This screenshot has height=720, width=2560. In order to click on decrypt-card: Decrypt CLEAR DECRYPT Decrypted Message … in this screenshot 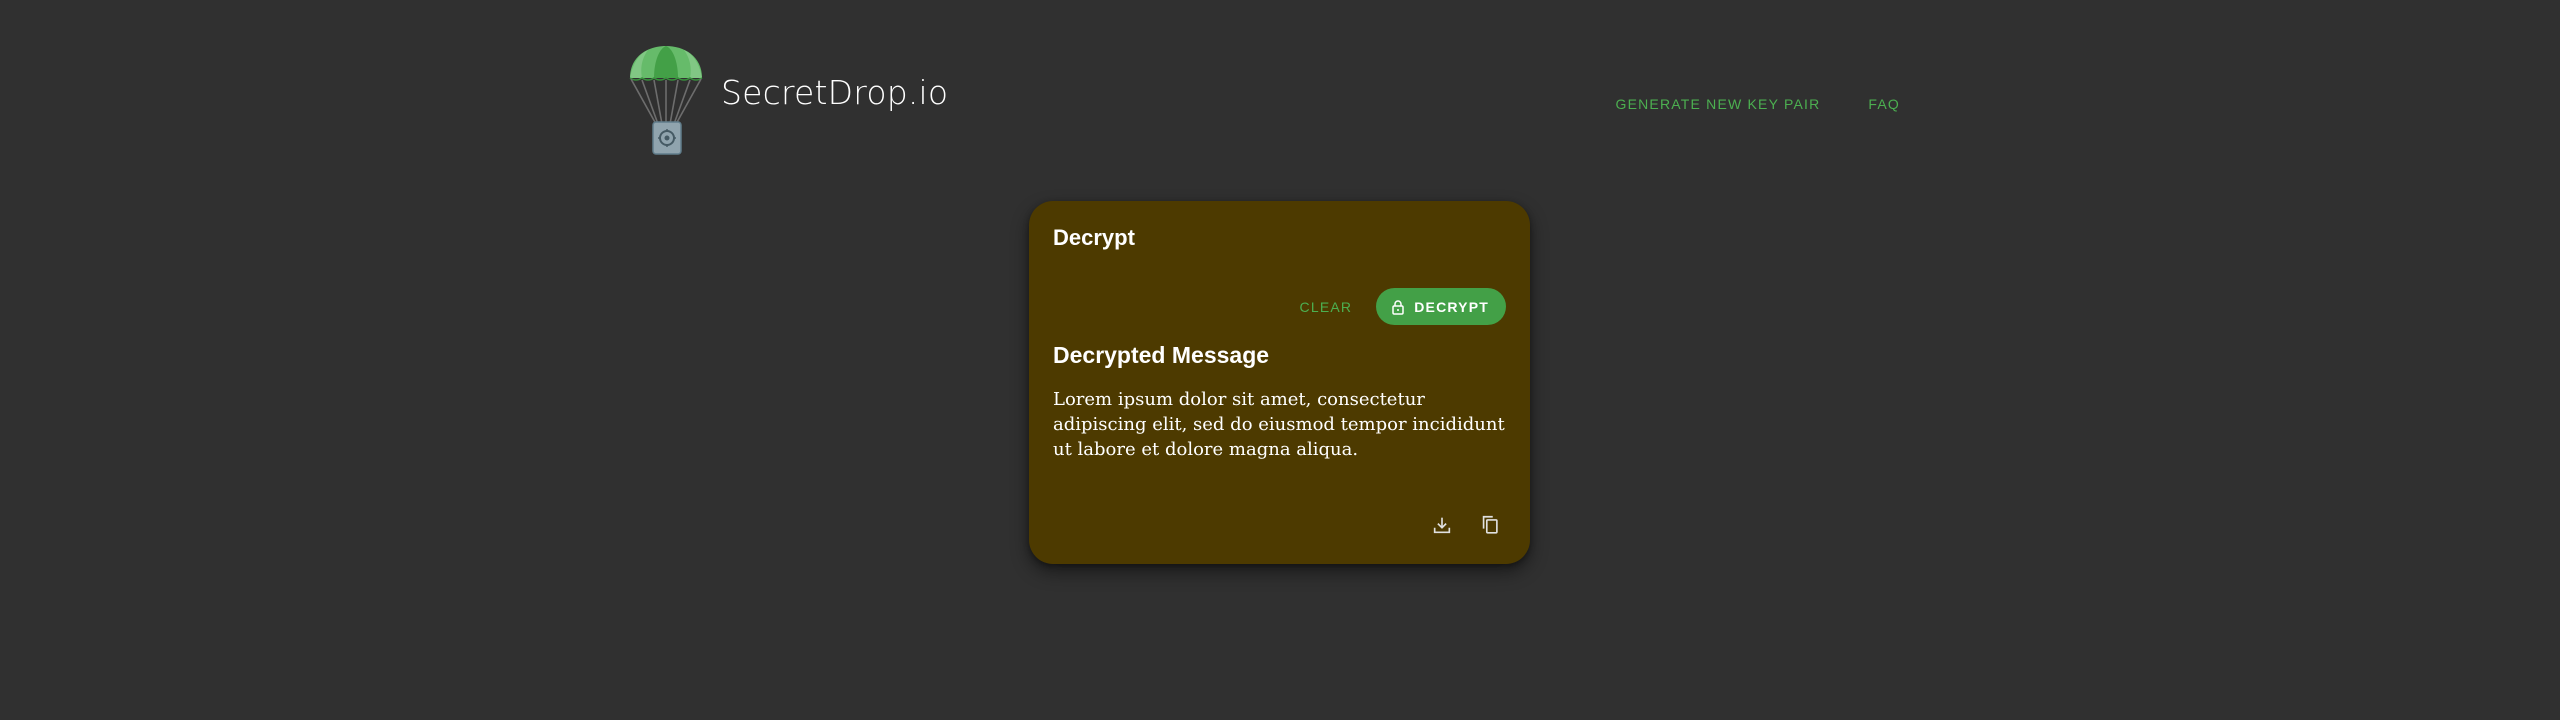, I will do `click(1279, 382)`.